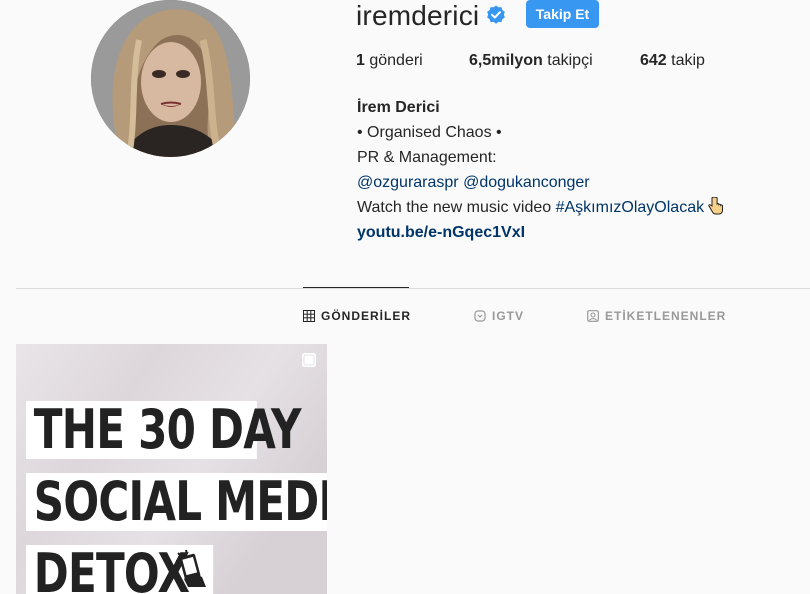  Describe the element at coordinates (593, 316) in the screenshot. I see `tagged-icon` at that location.